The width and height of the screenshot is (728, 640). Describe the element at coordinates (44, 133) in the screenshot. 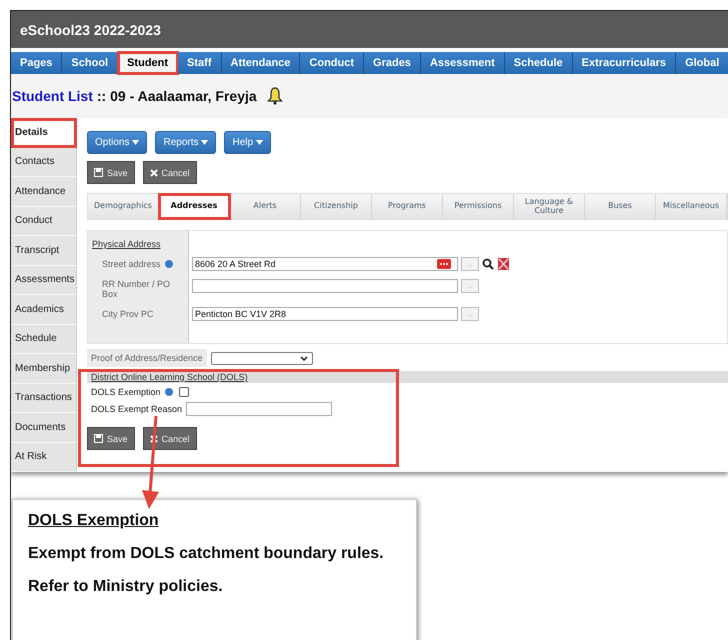

I see `sidebar-item: Details` at that location.